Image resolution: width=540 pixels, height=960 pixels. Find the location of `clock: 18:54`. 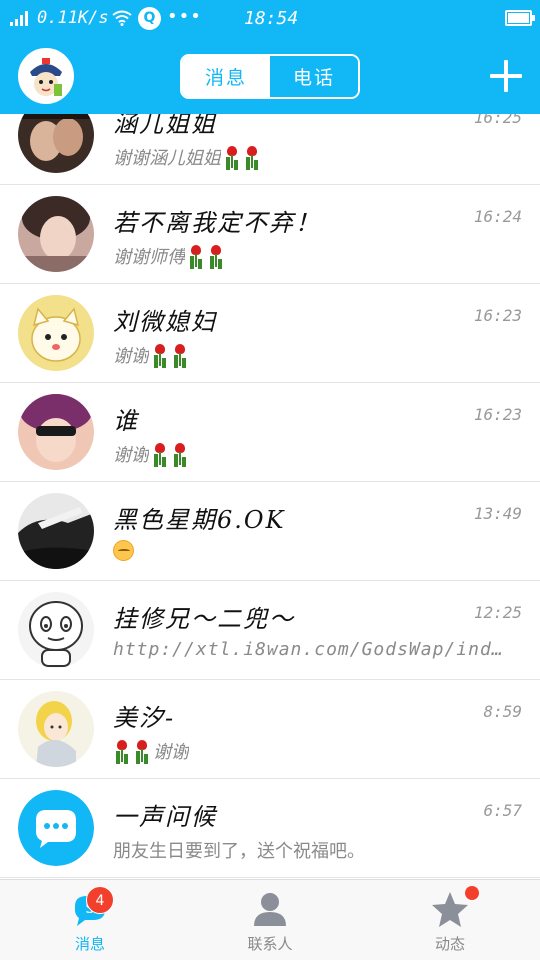

clock: 18:54 is located at coordinates (271, 18).